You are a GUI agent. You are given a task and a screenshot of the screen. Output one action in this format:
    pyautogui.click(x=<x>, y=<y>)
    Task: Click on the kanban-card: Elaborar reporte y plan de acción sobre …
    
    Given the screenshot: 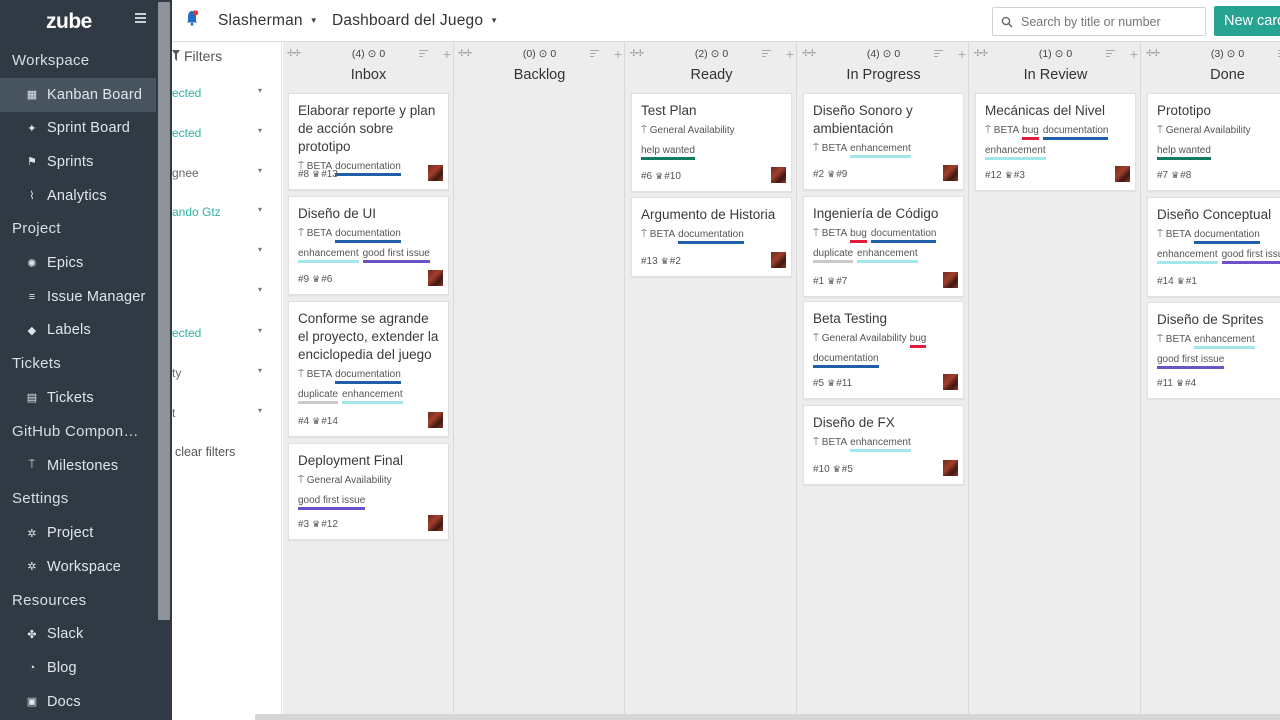 What is the action you would take?
    pyautogui.click(x=368, y=141)
    